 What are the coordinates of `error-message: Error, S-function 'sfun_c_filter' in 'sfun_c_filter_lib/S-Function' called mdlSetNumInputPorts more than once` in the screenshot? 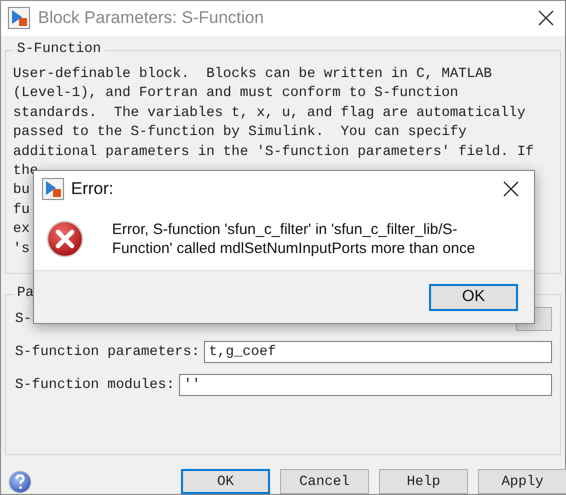 It's located at (294, 239).